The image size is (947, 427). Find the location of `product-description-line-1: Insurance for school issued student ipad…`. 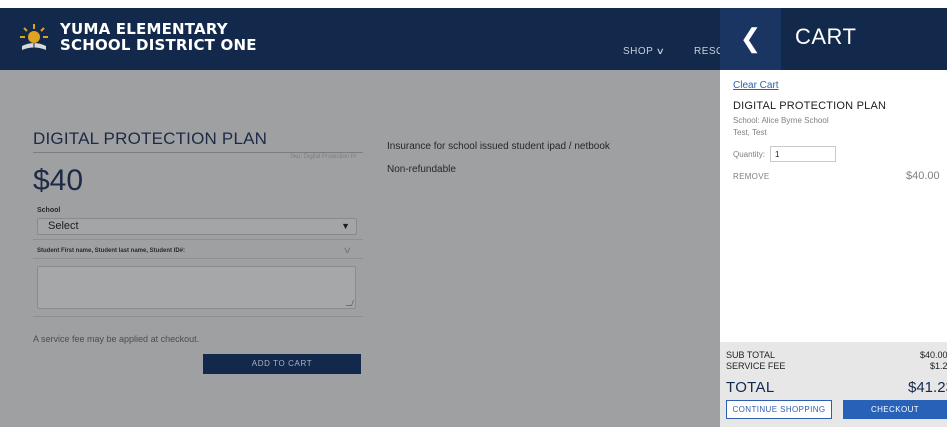

product-description-line-1: Insurance for school issued student ipad… is located at coordinates (498, 146).